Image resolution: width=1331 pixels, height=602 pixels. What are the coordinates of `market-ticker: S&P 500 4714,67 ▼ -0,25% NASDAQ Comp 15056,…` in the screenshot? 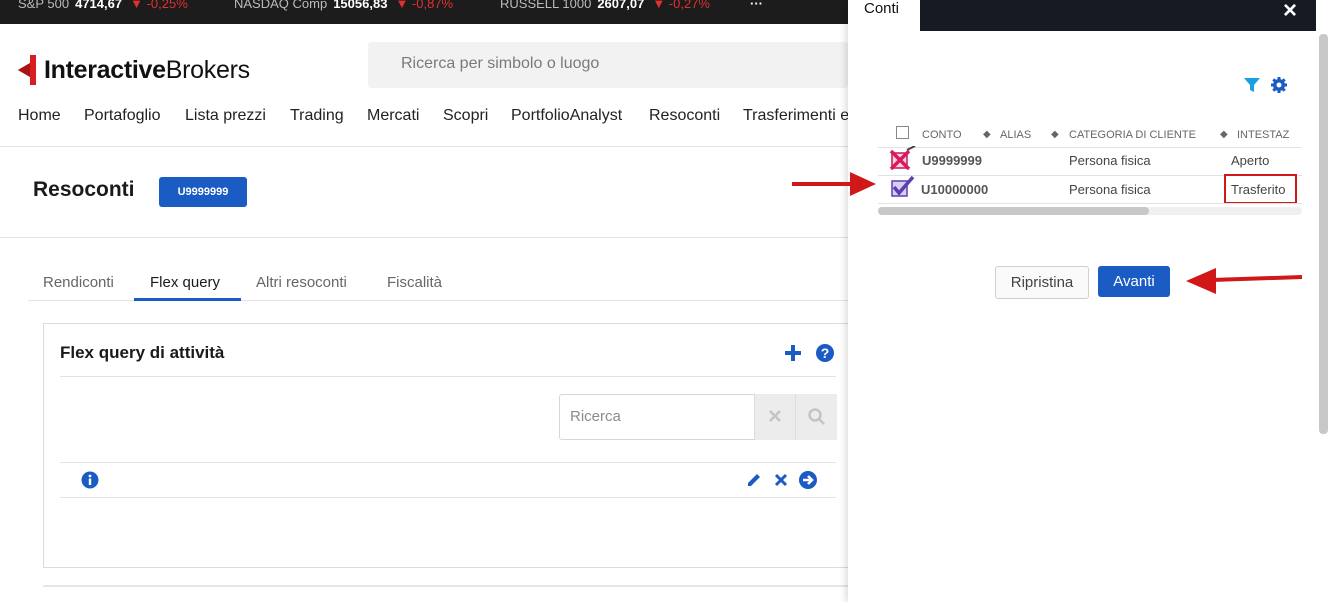 It's located at (424, 12).